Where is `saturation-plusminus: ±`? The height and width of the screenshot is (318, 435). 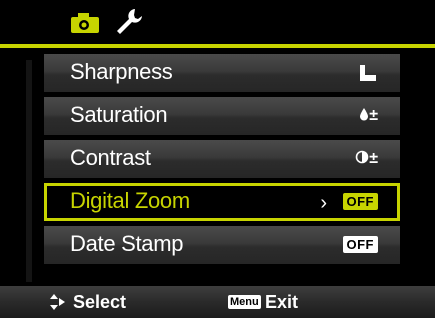 saturation-plusminus: ± is located at coordinates (373, 115).